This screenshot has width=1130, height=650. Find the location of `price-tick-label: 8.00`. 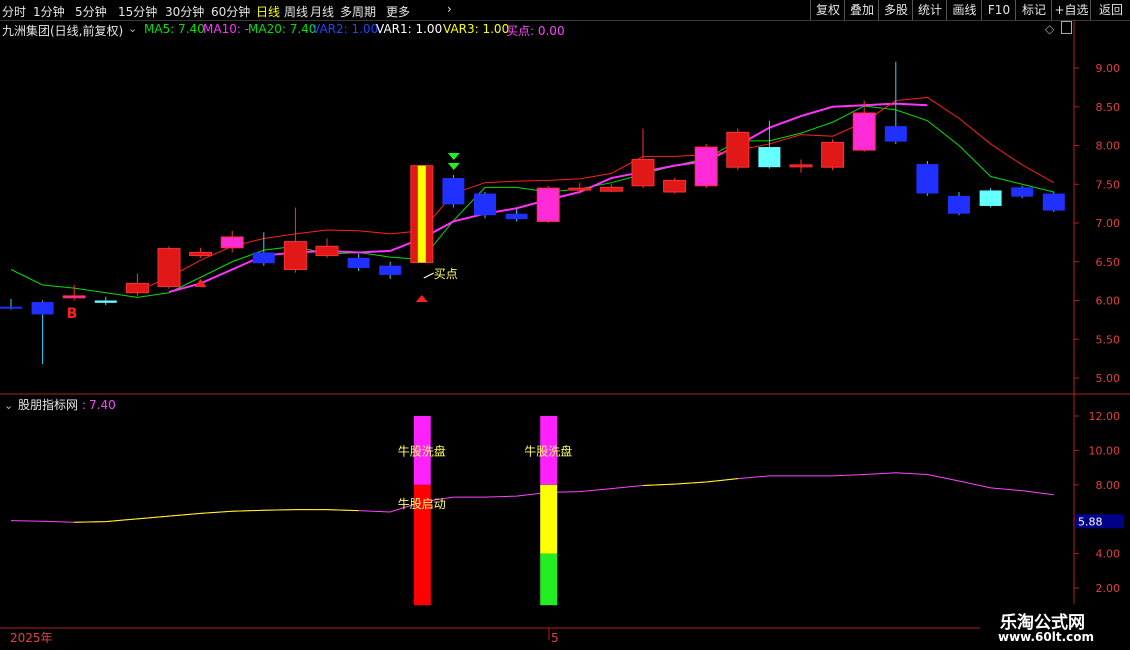

price-tick-label: 8.00 is located at coordinates (1108, 146).